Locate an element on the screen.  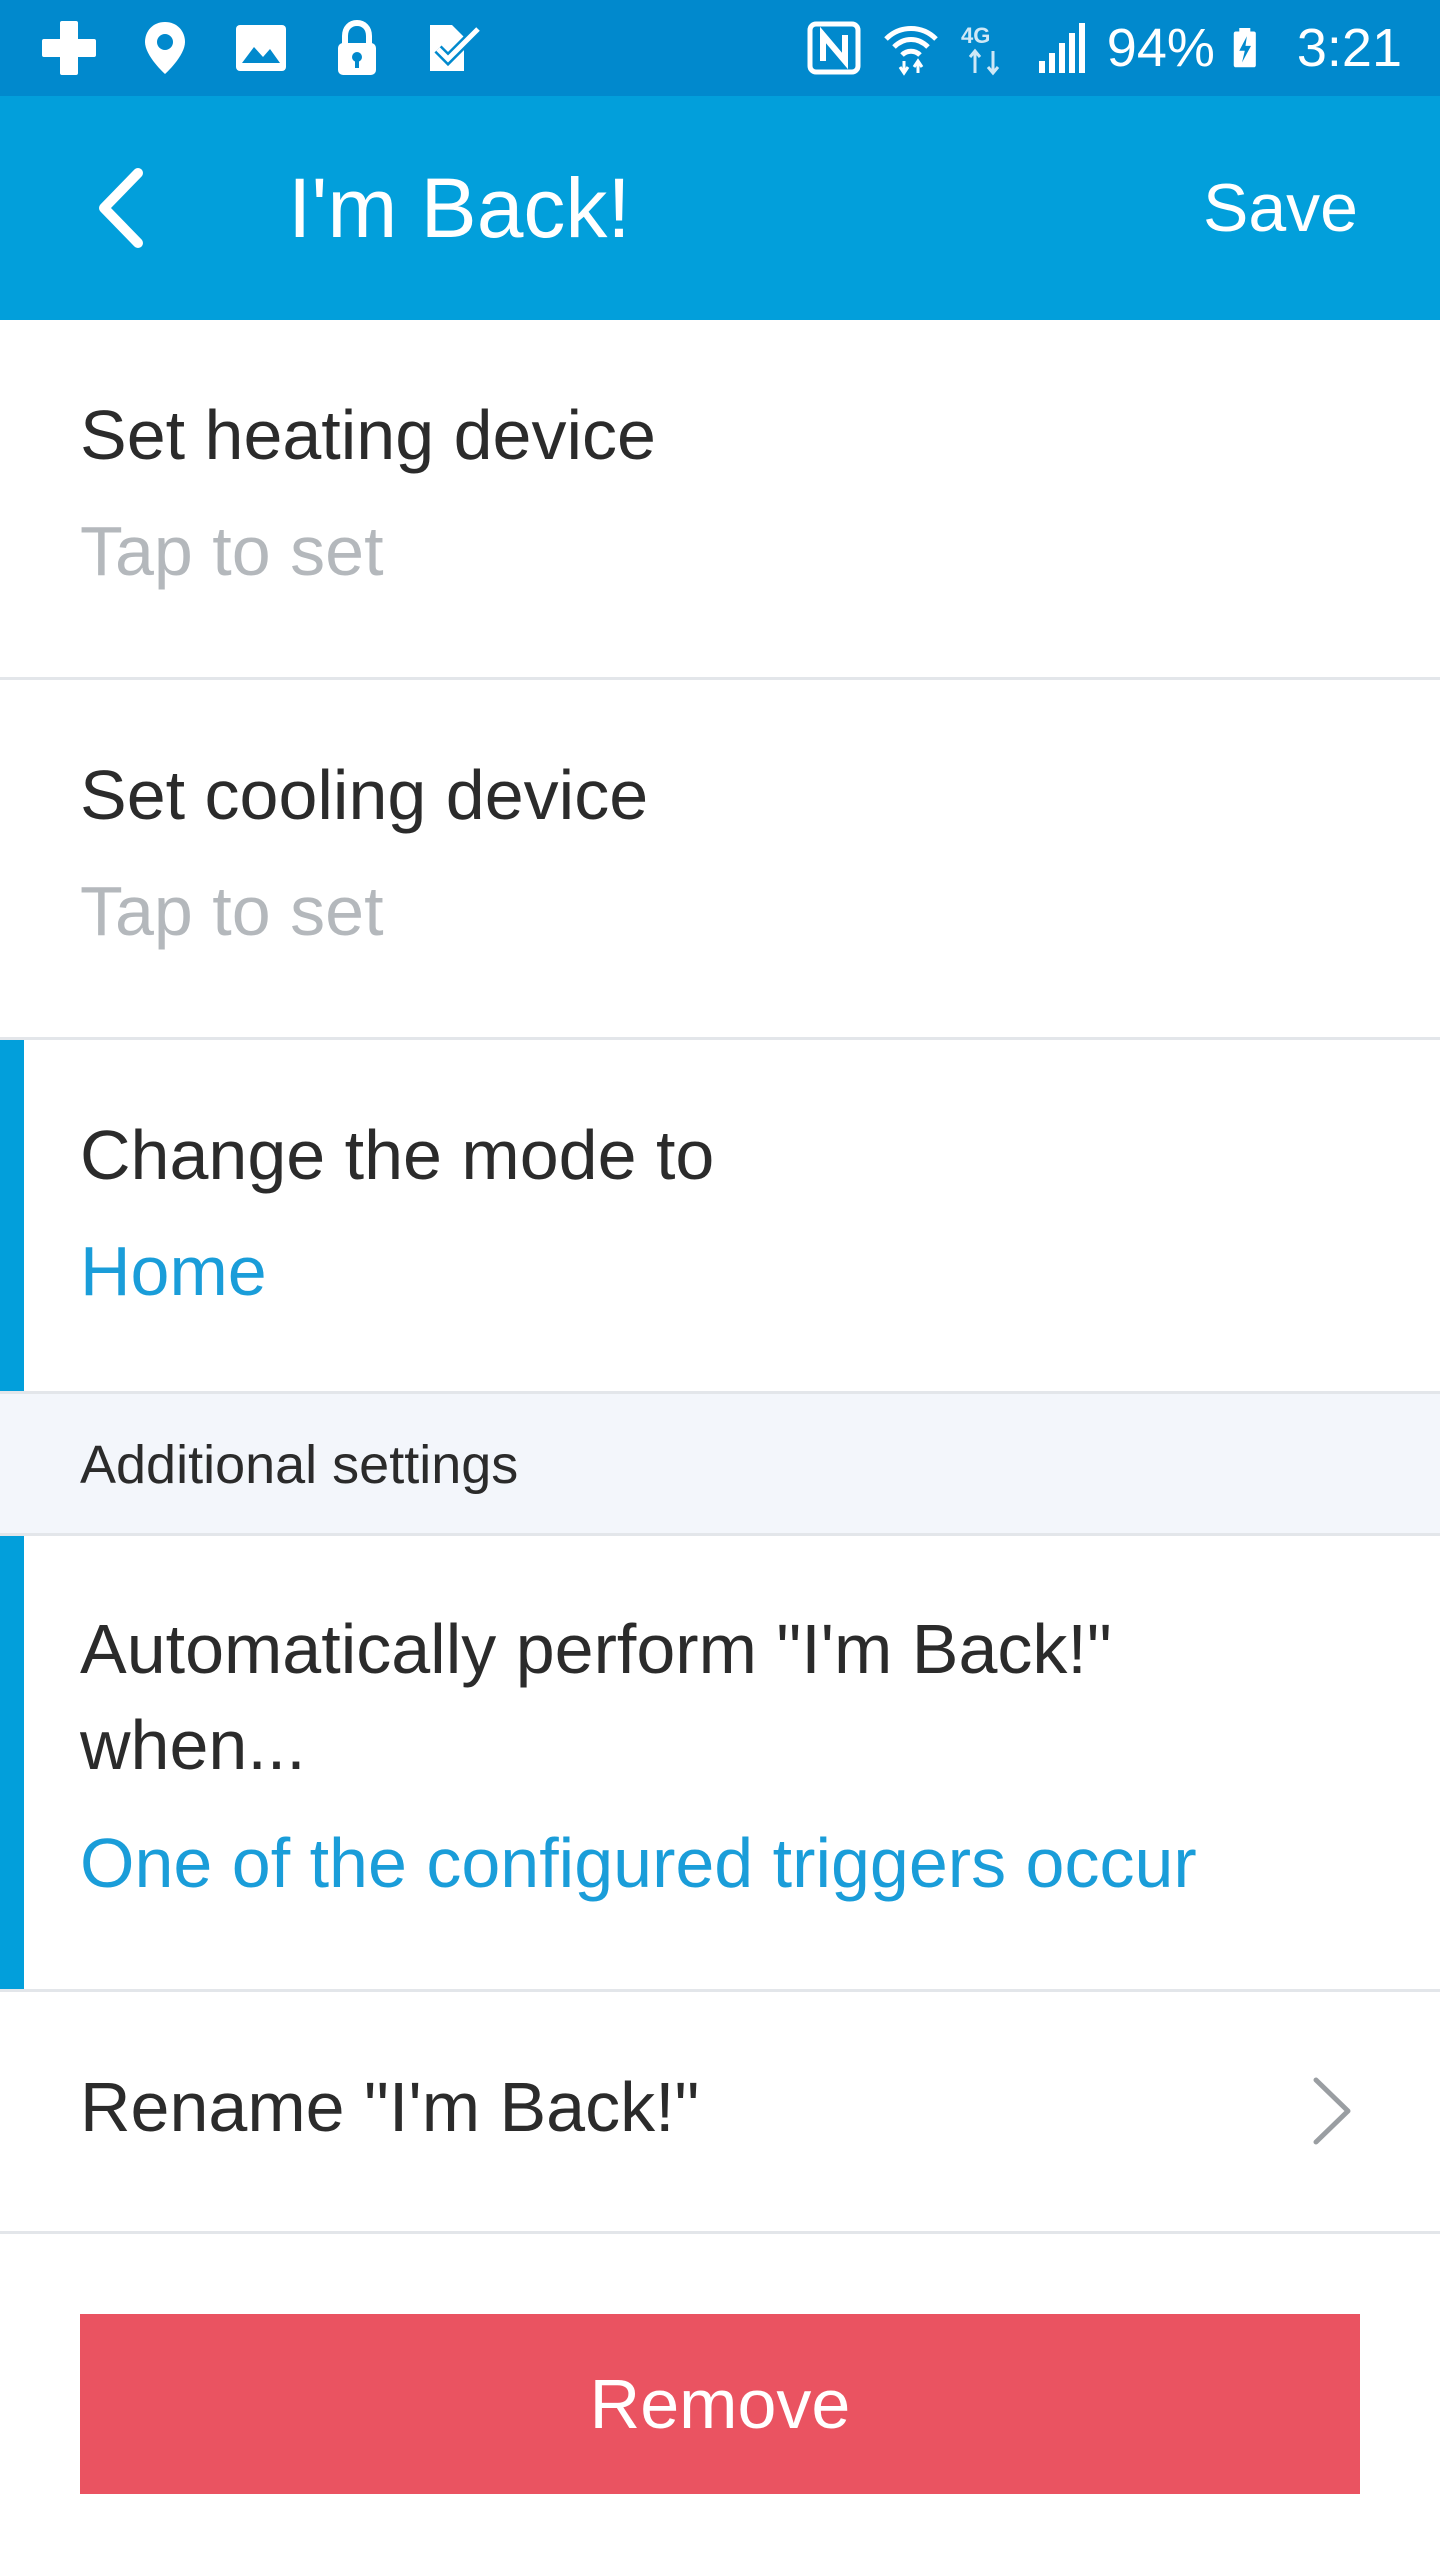
wifi-icon is located at coordinates (911, 51).